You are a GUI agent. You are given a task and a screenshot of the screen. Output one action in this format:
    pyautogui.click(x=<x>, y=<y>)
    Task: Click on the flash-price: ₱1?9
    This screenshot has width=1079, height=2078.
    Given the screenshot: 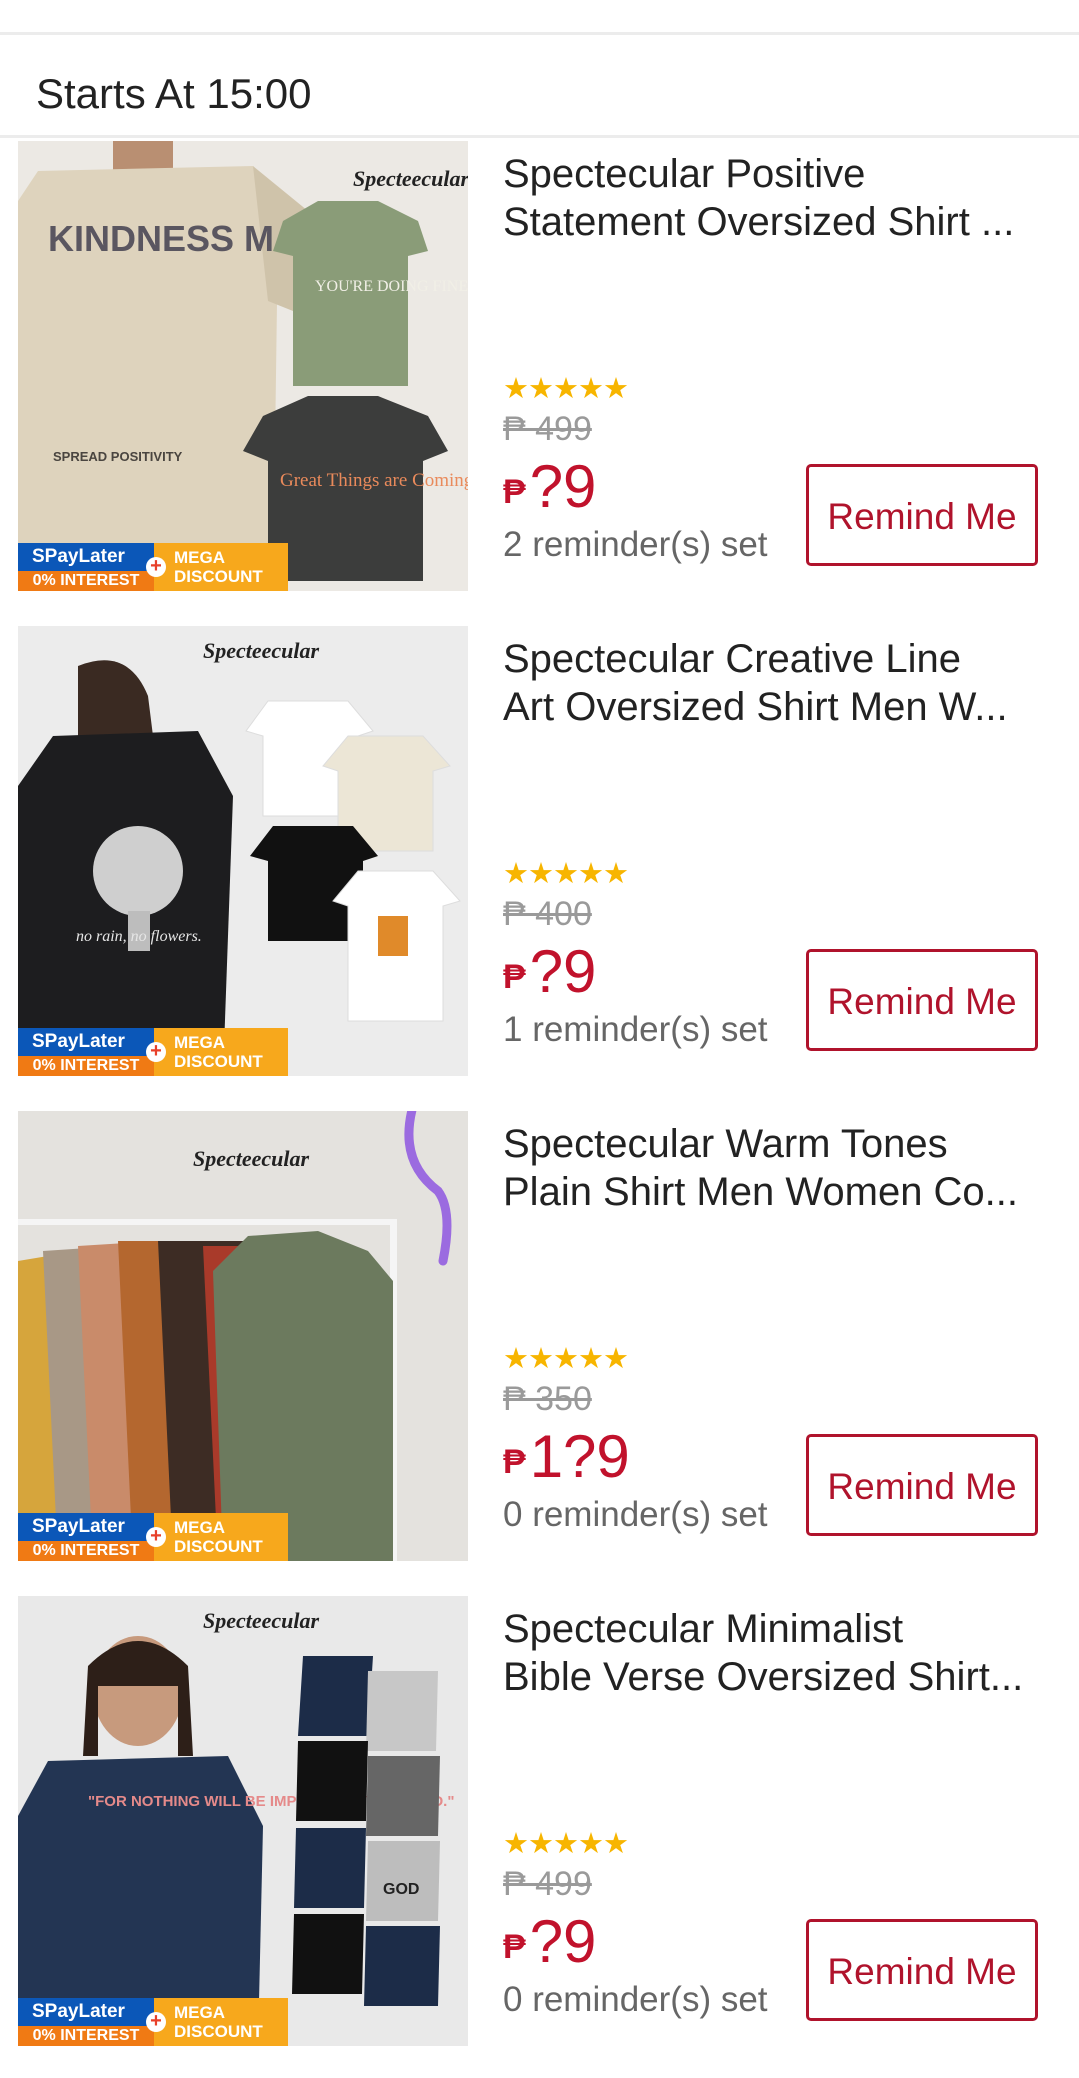 What is the action you would take?
    pyautogui.click(x=566, y=1456)
    